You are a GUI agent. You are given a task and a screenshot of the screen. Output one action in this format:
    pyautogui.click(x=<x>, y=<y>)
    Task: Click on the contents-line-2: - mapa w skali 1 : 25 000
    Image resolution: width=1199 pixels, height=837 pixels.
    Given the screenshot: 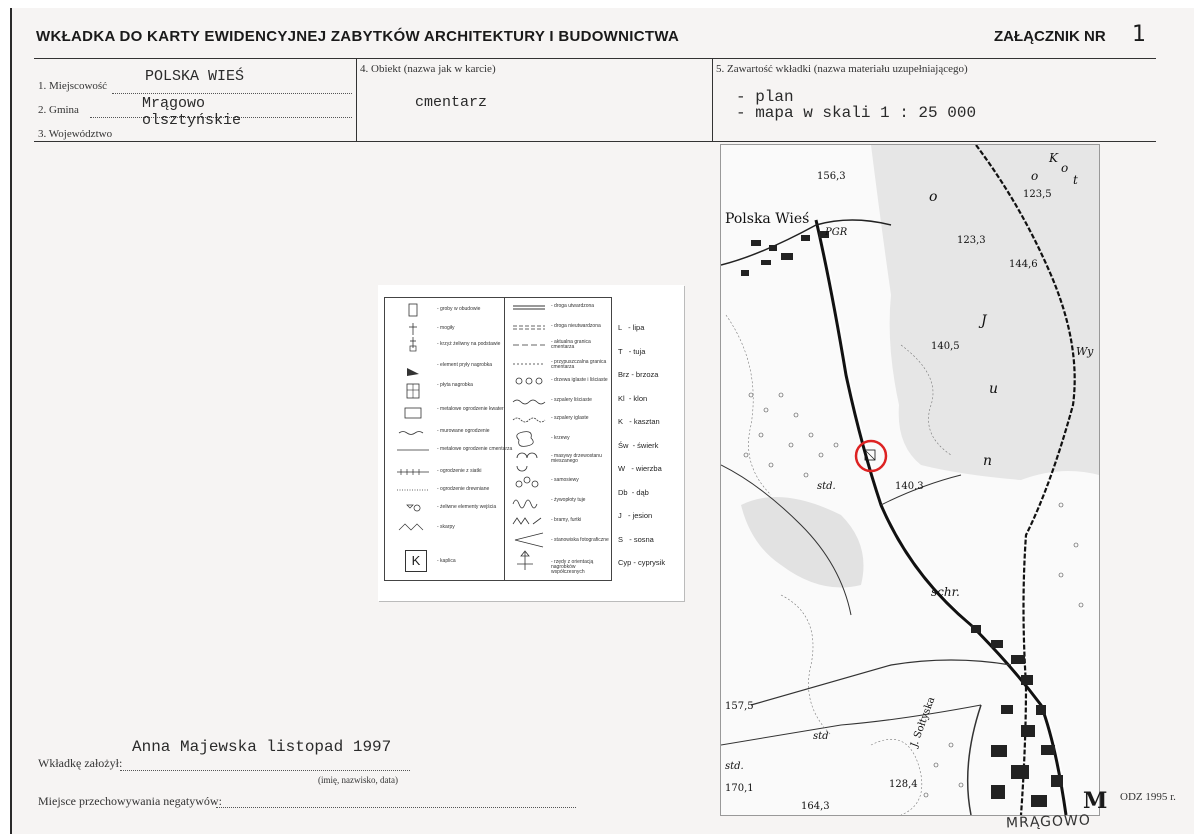 What is the action you would take?
    pyautogui.click(x=856, y=113)
    